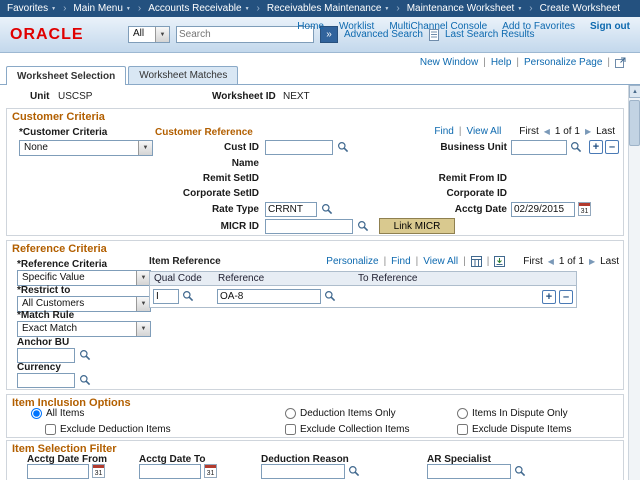 This screenshot has width=640, height=480. I want to click on ar-specialist-lookup-icon, so click(520, 471).